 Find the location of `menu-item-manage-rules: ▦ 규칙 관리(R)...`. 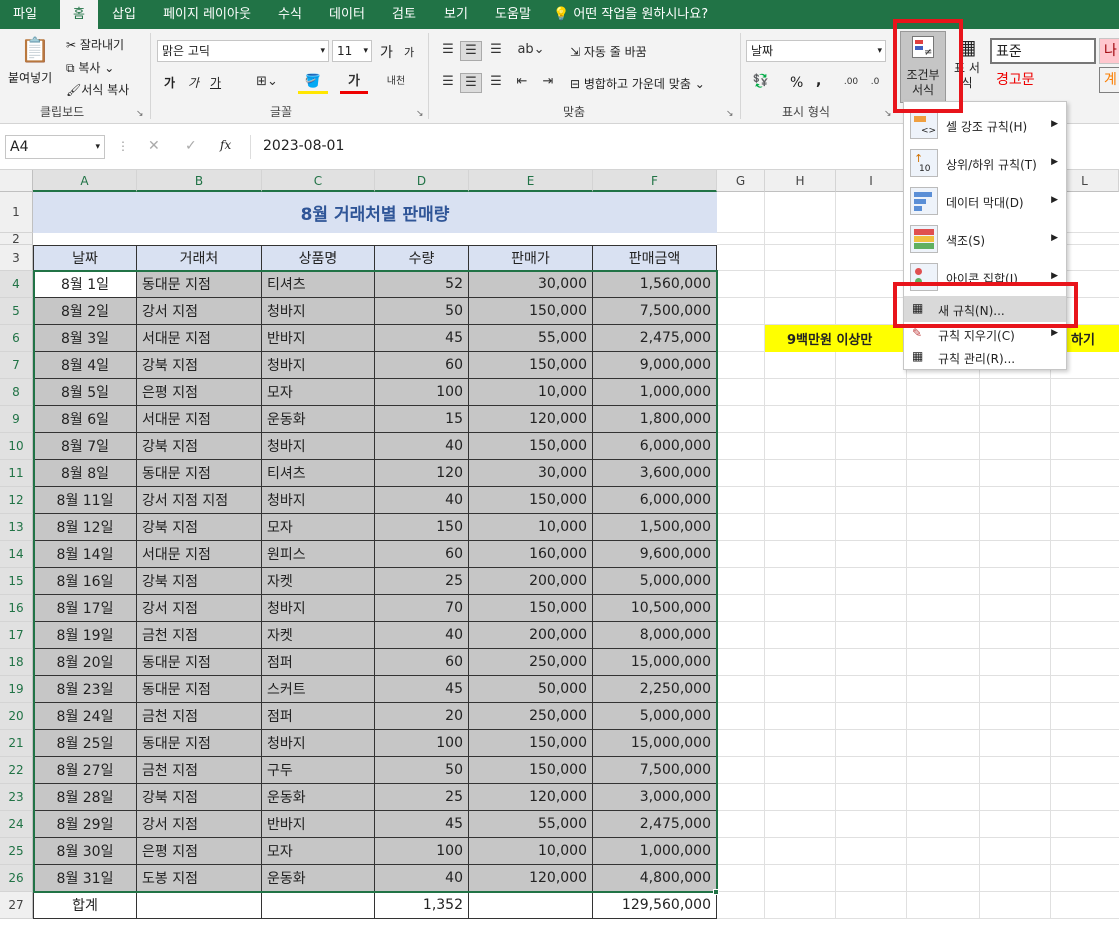

menu-item-manage-rules: ▦ 규칙 관리(R)... is located at coordinates (985, 357).